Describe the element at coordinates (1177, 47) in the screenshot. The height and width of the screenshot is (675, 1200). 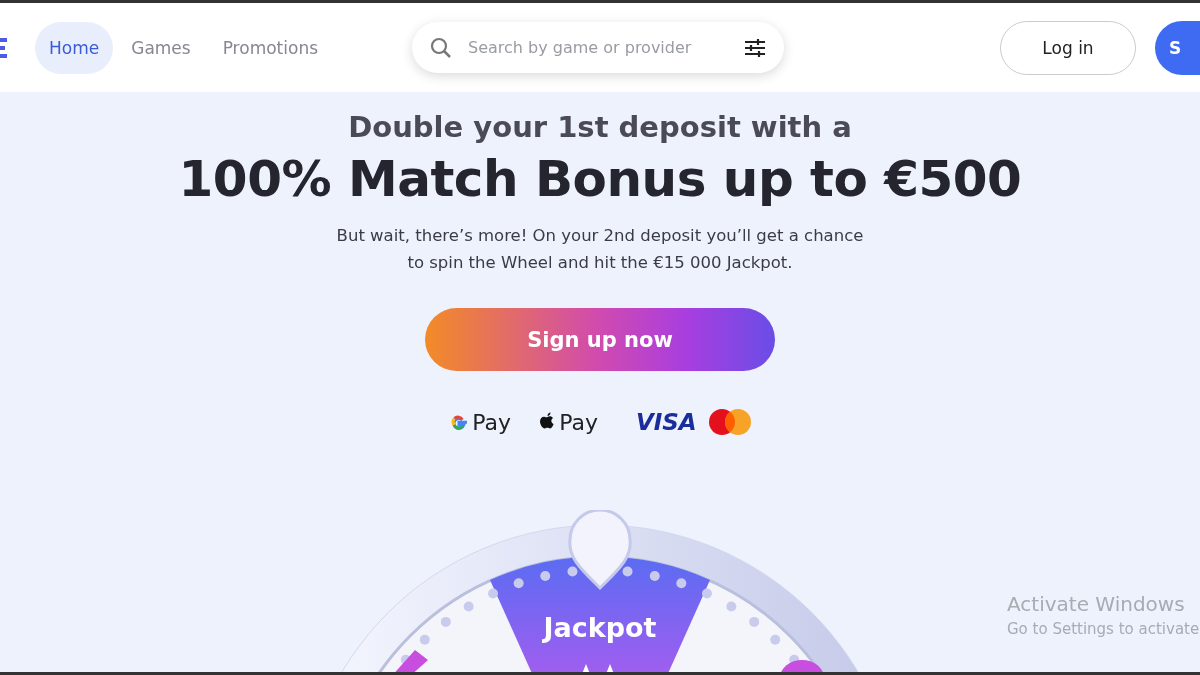
I see `signup-button: S` at that location.